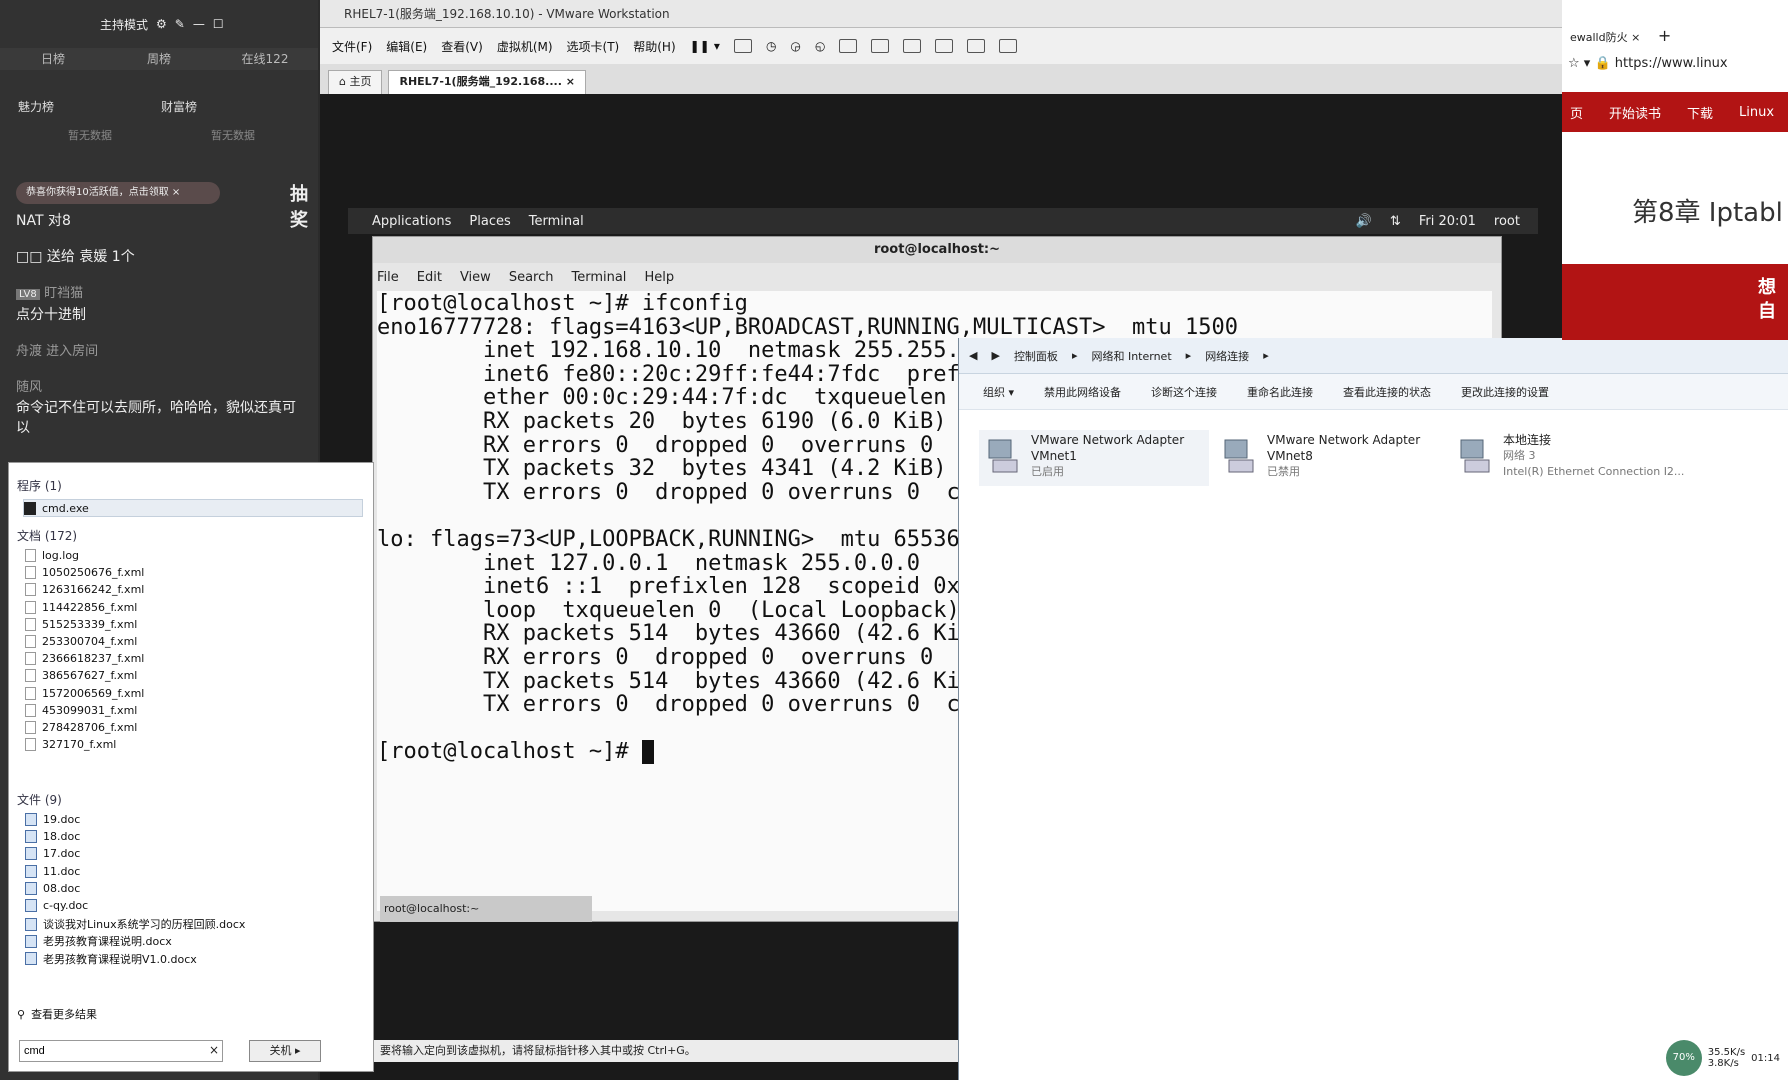 This screenshot has width=1788, height=1080. What do you see at coordinates (848, 46) in the screenshot?
I see `library-icon` at bounding box center [848, 46].